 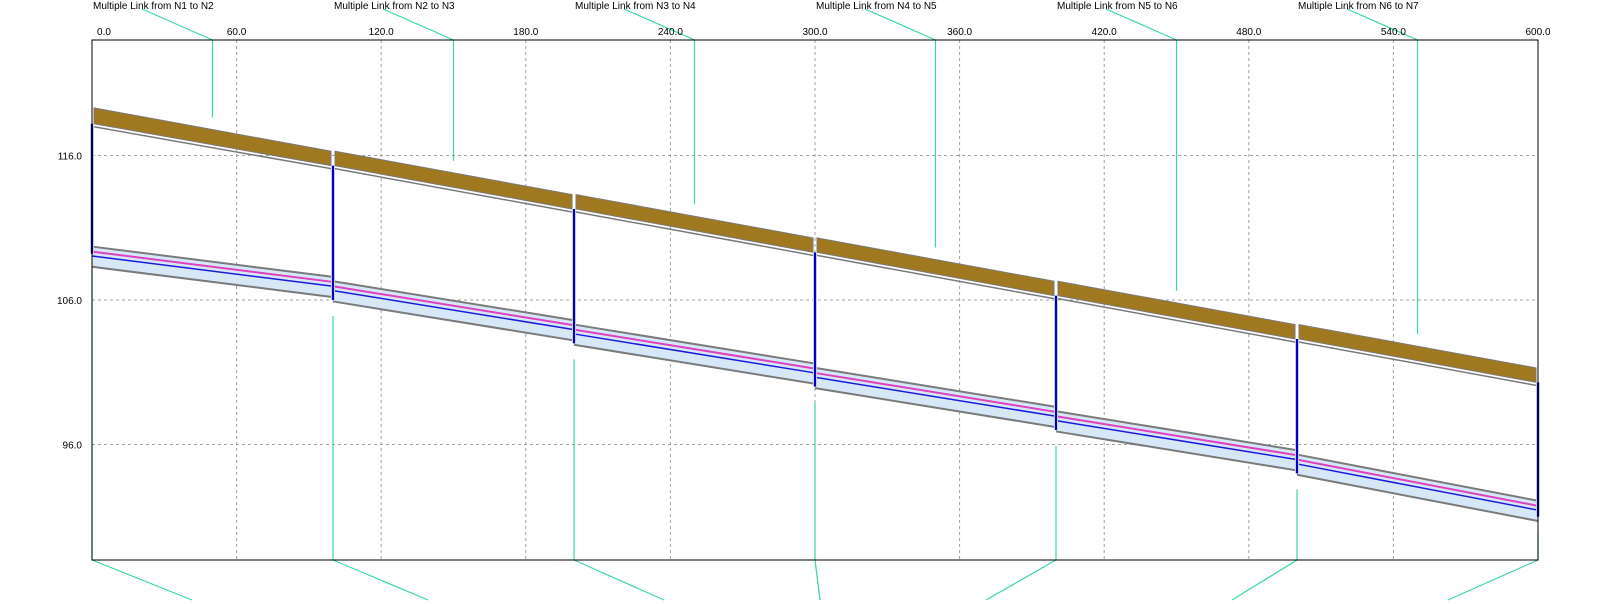 I want to click on x-tick-label: 600.0, so click(x=1537, y=32).